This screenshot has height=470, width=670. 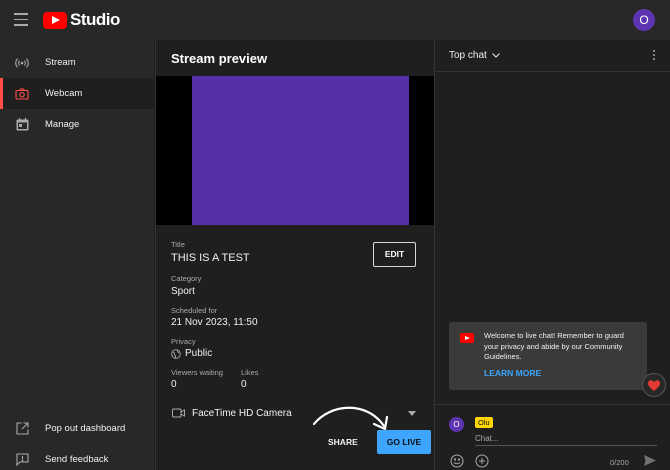 I want to click on broadcast-icon, so click(x=22, y=63).